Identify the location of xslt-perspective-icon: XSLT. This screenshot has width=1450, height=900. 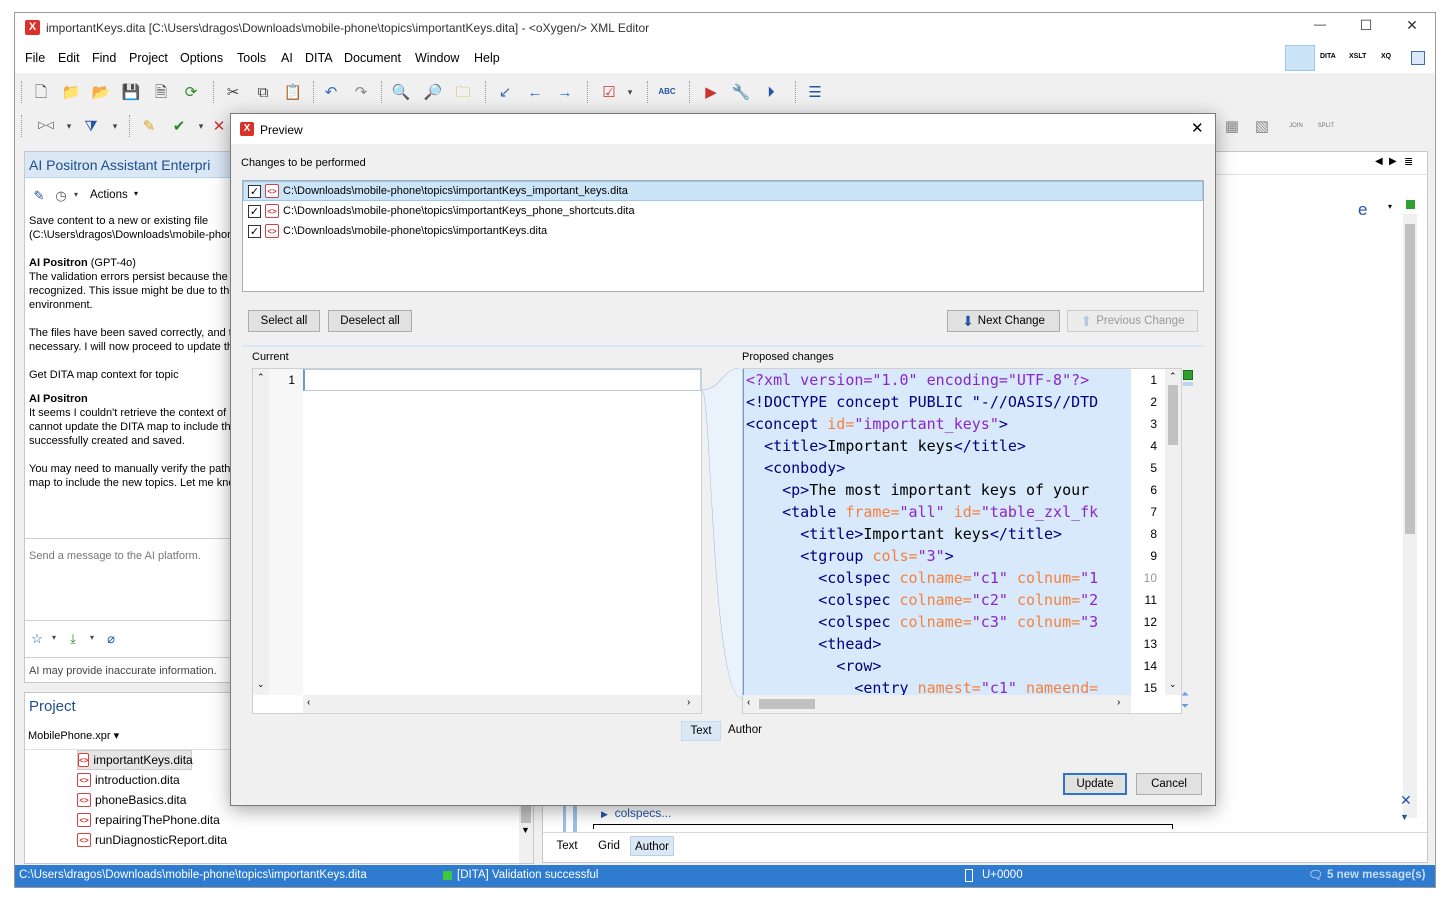
(1357, 56).